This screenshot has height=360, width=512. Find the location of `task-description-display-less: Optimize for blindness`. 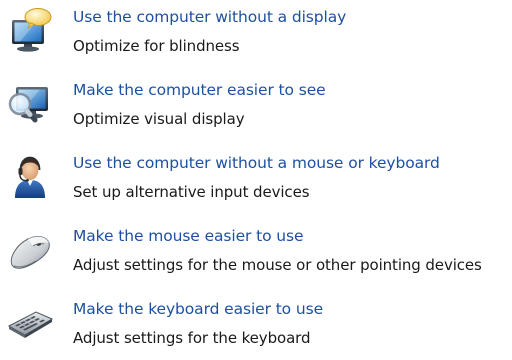

task-description-display-less: Optimize for blindness is located at coordinates (156, 46).